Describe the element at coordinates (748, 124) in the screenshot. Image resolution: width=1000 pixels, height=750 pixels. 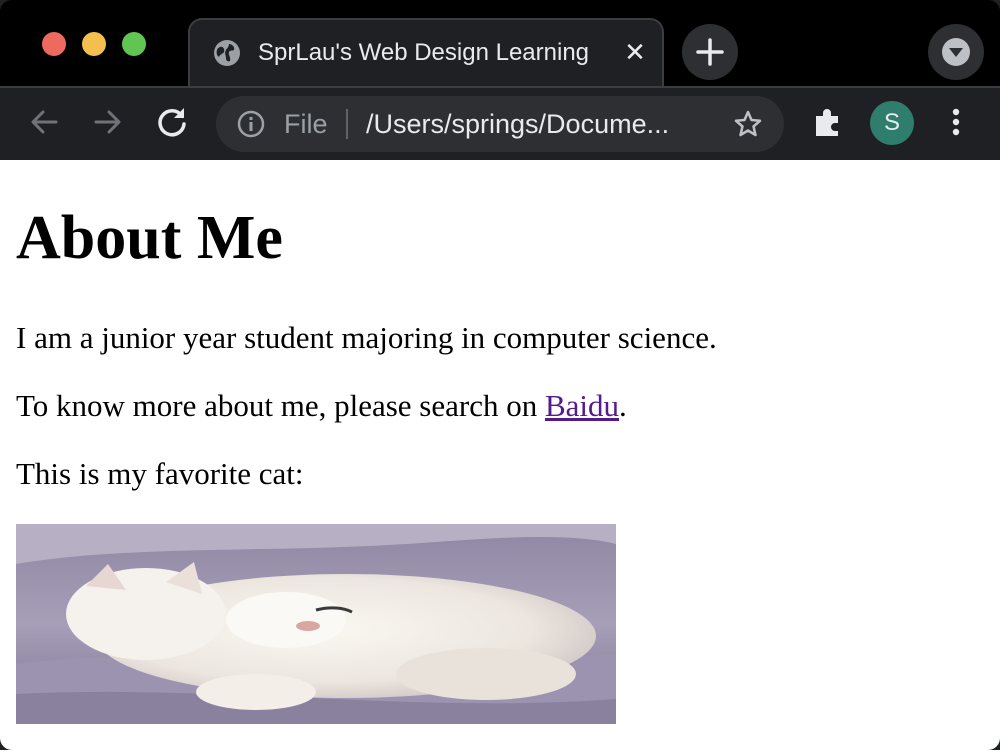
I see `star-icon` at that location.